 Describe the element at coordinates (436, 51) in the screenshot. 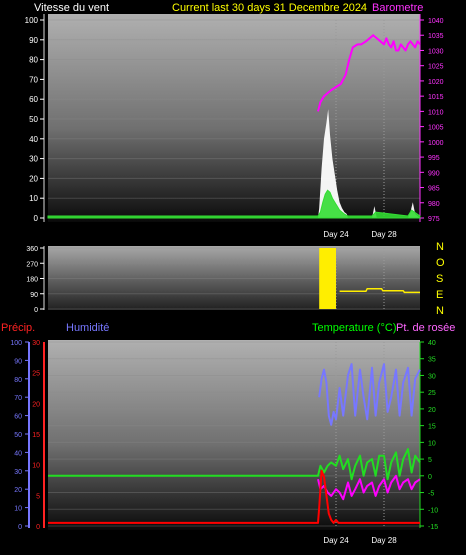

I see `pressure-tick-11: 1030` at that location.